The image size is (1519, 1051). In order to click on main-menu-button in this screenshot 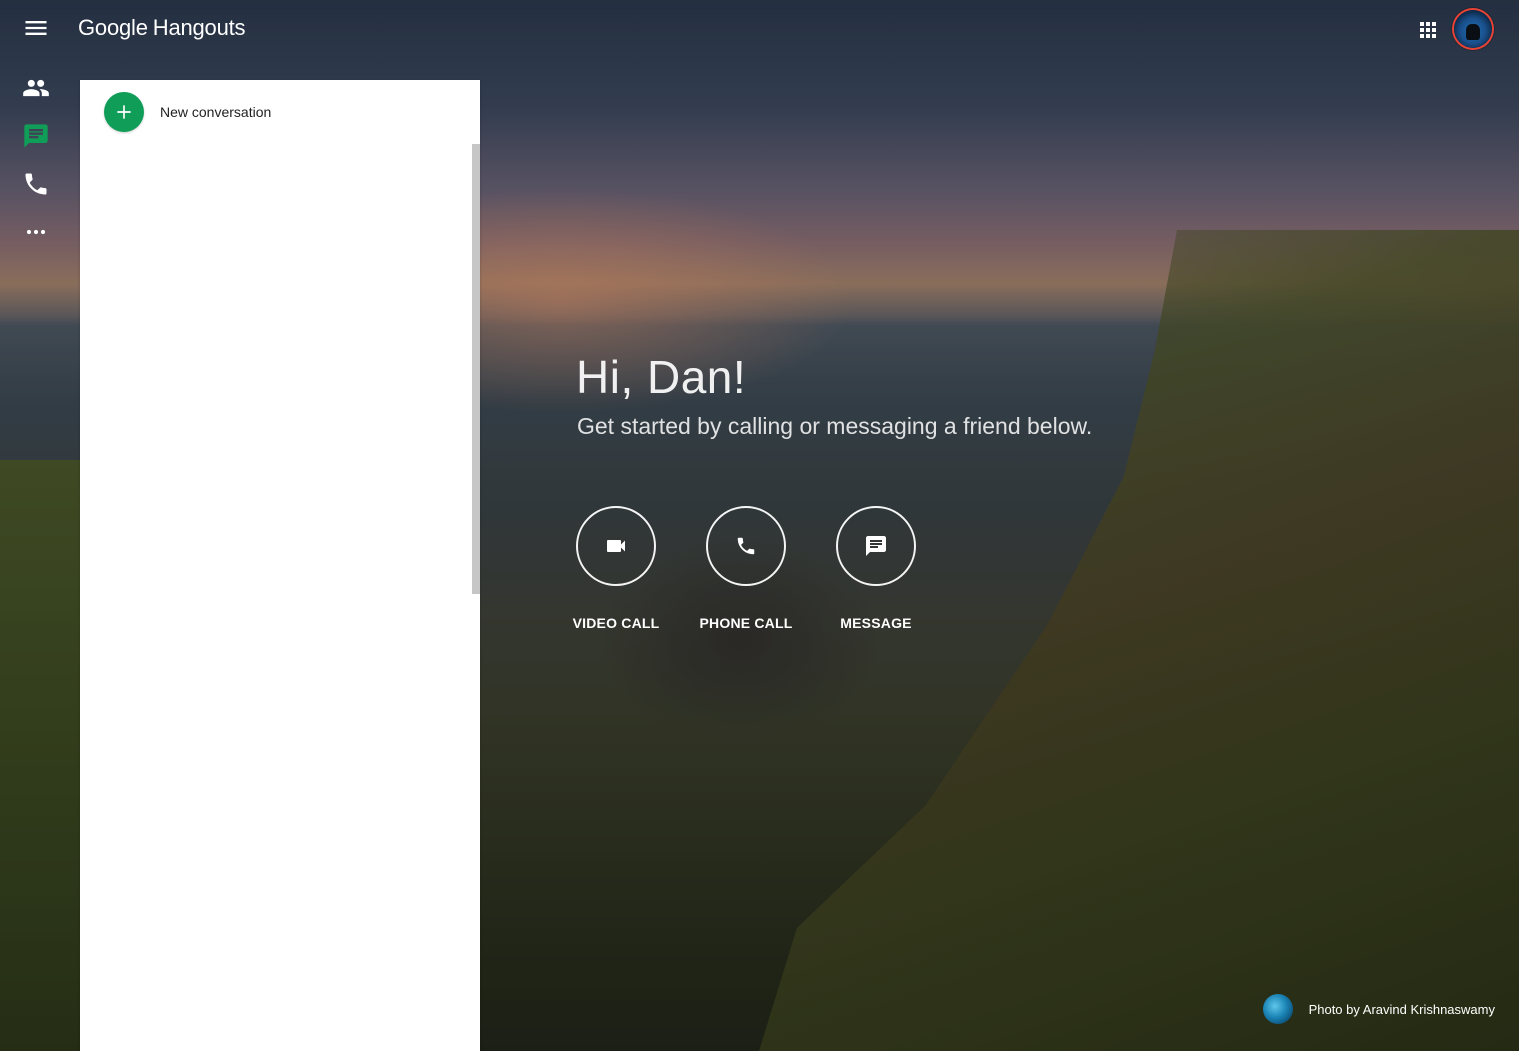, I will do `click(36, 28)`.